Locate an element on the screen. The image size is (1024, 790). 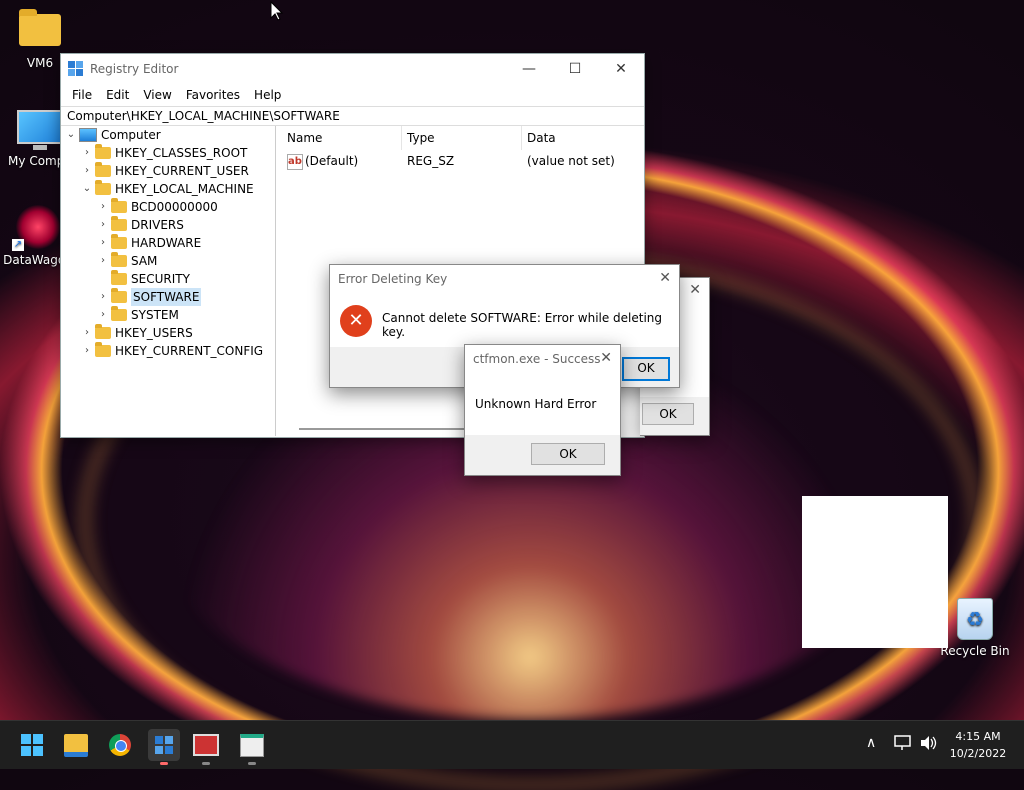
tree-item-hardware: › HARDWARE is located at coordinates (149, 243).